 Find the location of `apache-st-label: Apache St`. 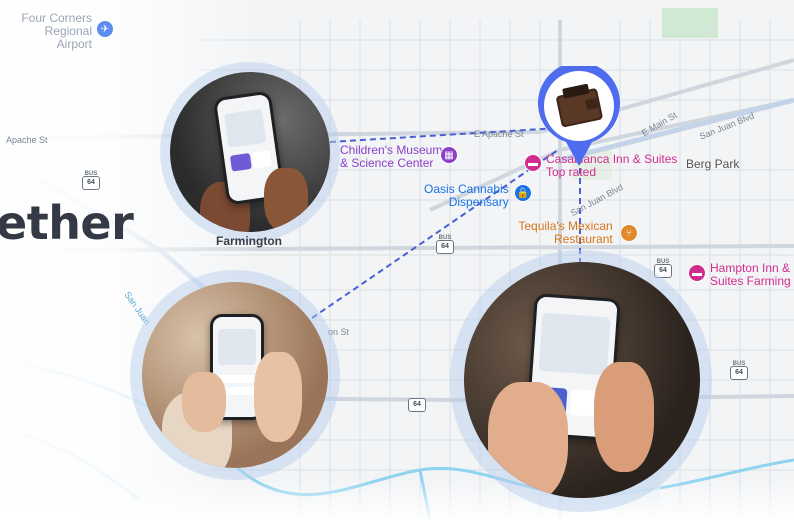

apache-st-label: Apache St is located at coordinates (27, 140).